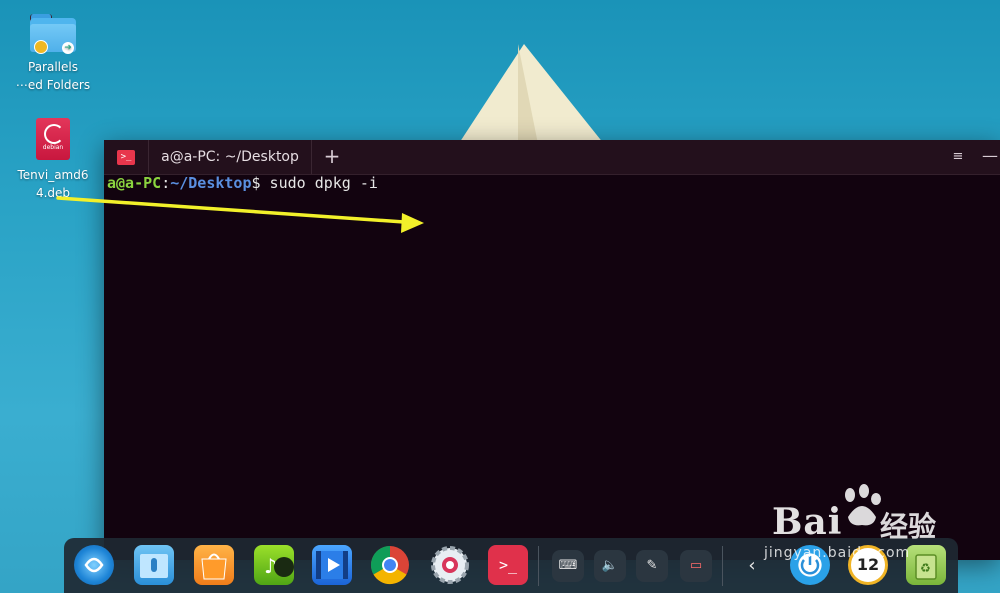 The height and width of the screenshot is (593, 1000). Describe the element at coordinates (390, 565) in the screenshot. I see `chrome-icon` at that location.